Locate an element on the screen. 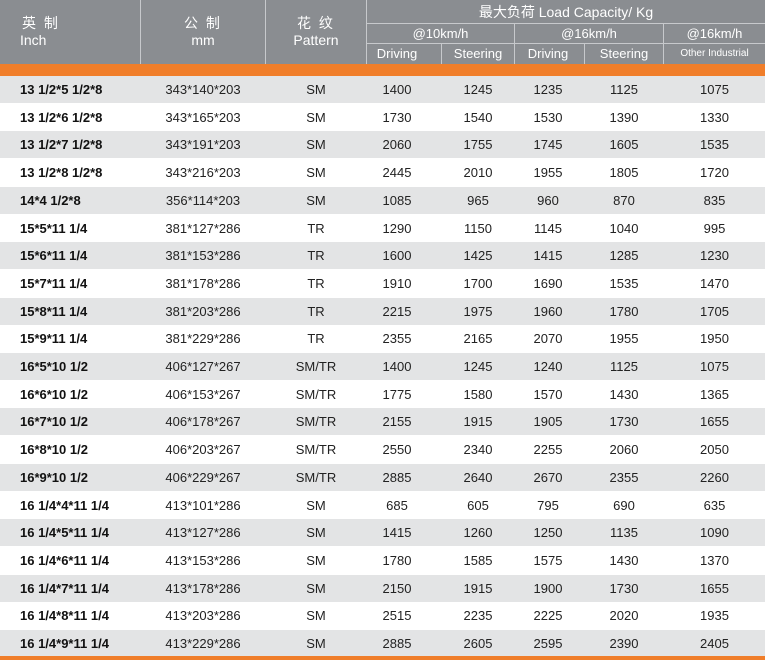  header-mm: 公 制 mm is located at coordinates (203, 32).